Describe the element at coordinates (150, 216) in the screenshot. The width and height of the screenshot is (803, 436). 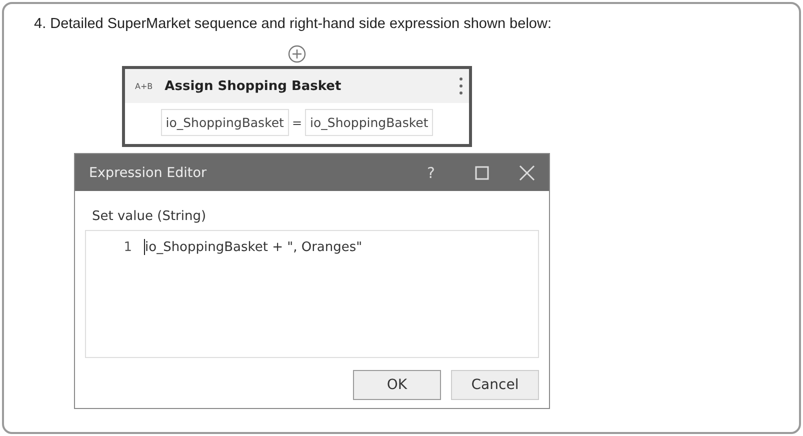
I see `set-value-label: Set value (String)` at that location.